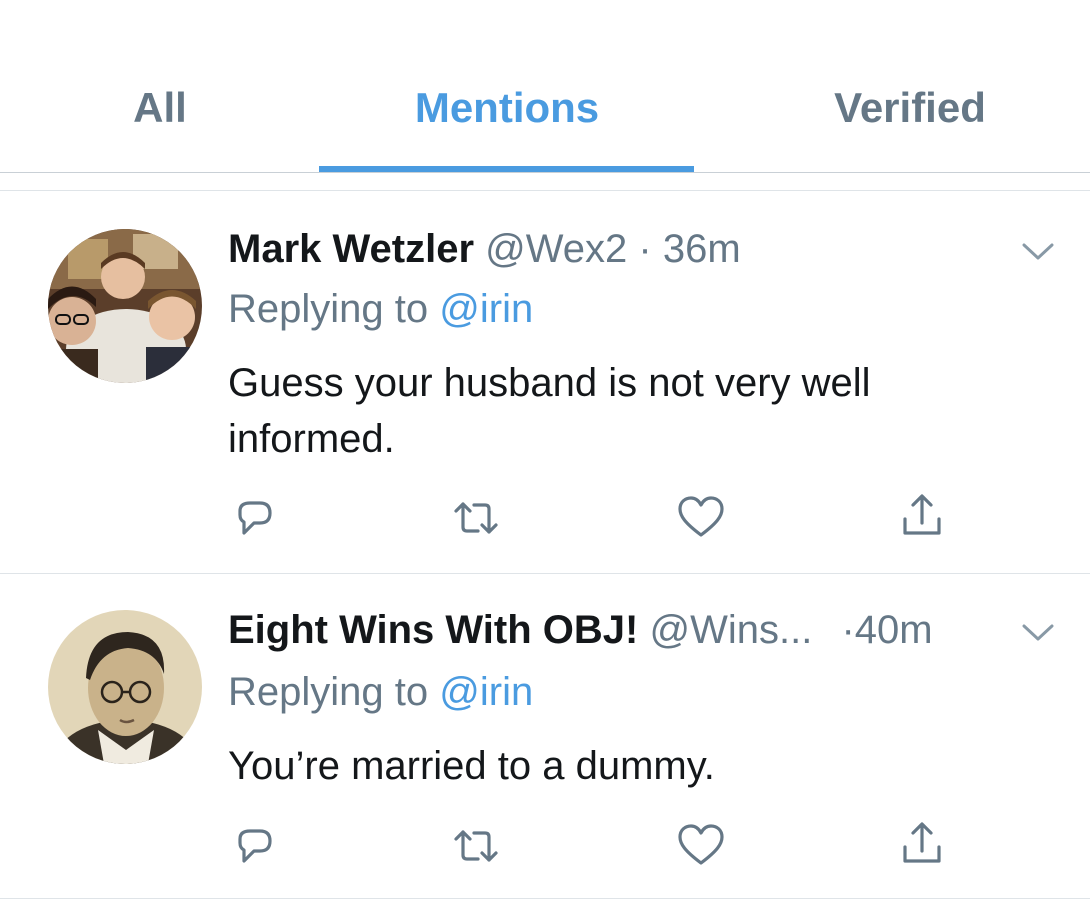  What do you see at coordinates (433, 630) in the screenshot?
I see `author-name: Eight Wins With OBJ!` at bounding box center [433, 630].